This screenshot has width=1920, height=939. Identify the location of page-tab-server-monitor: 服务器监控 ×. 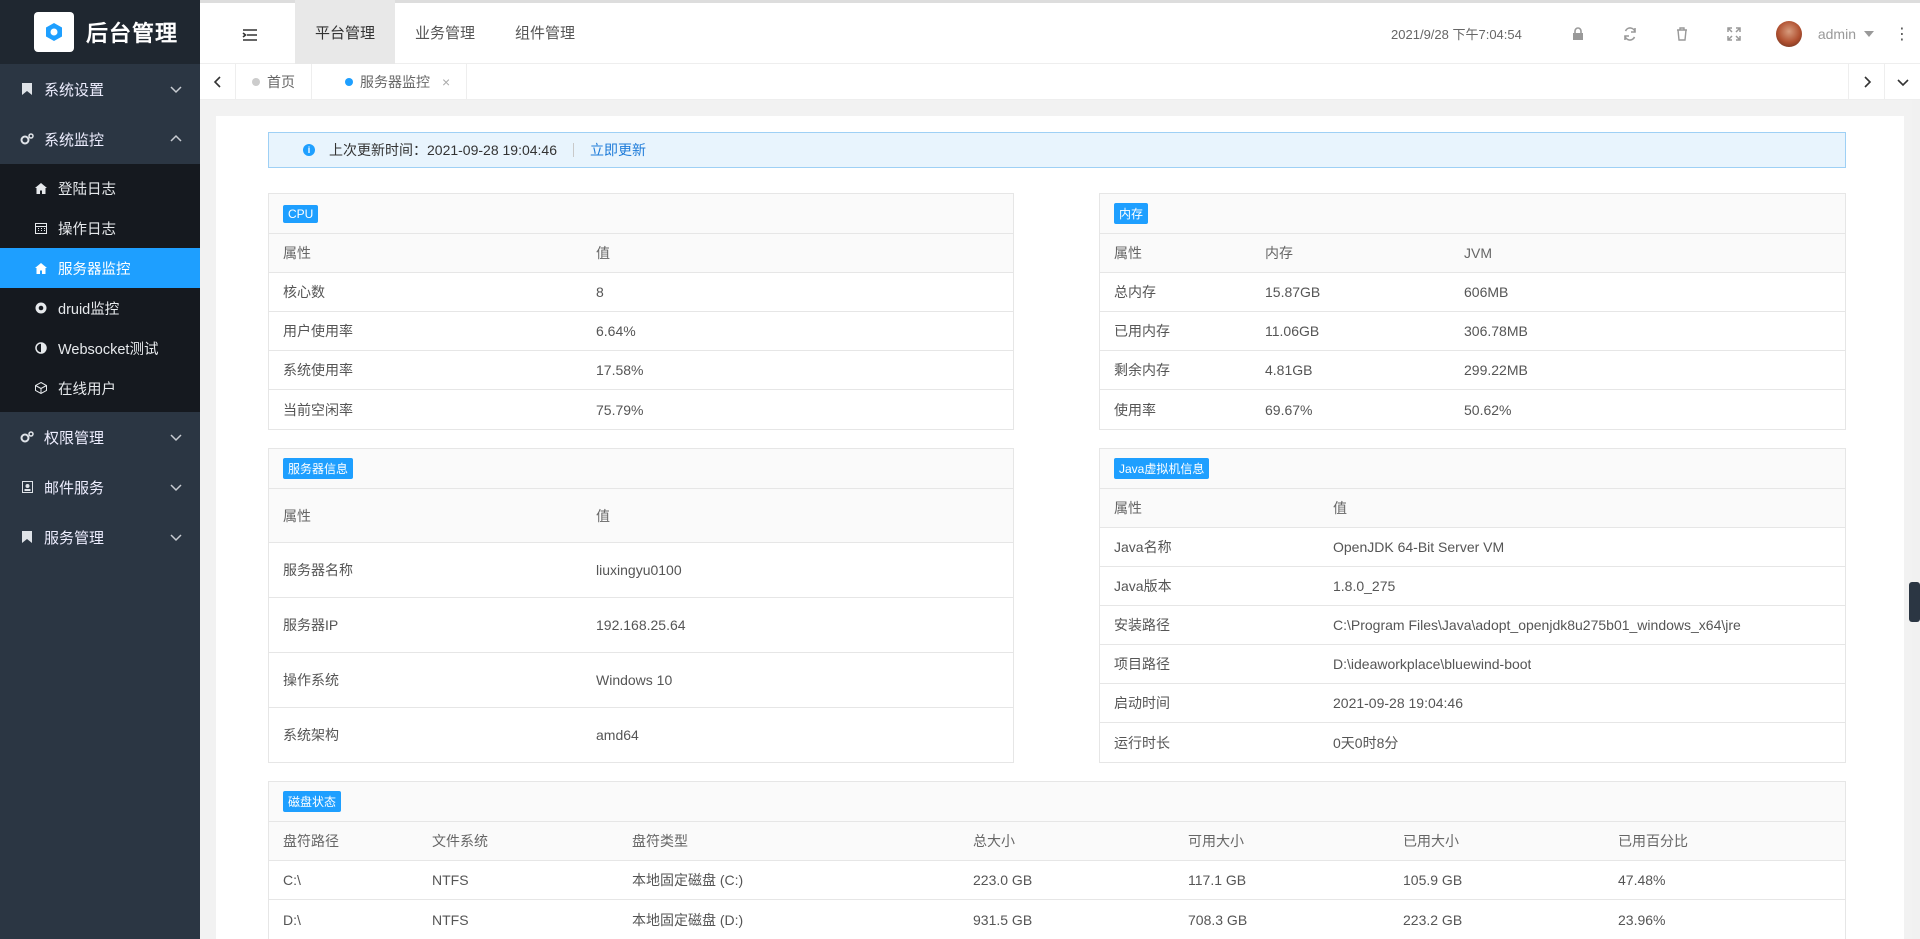
(398, 82).